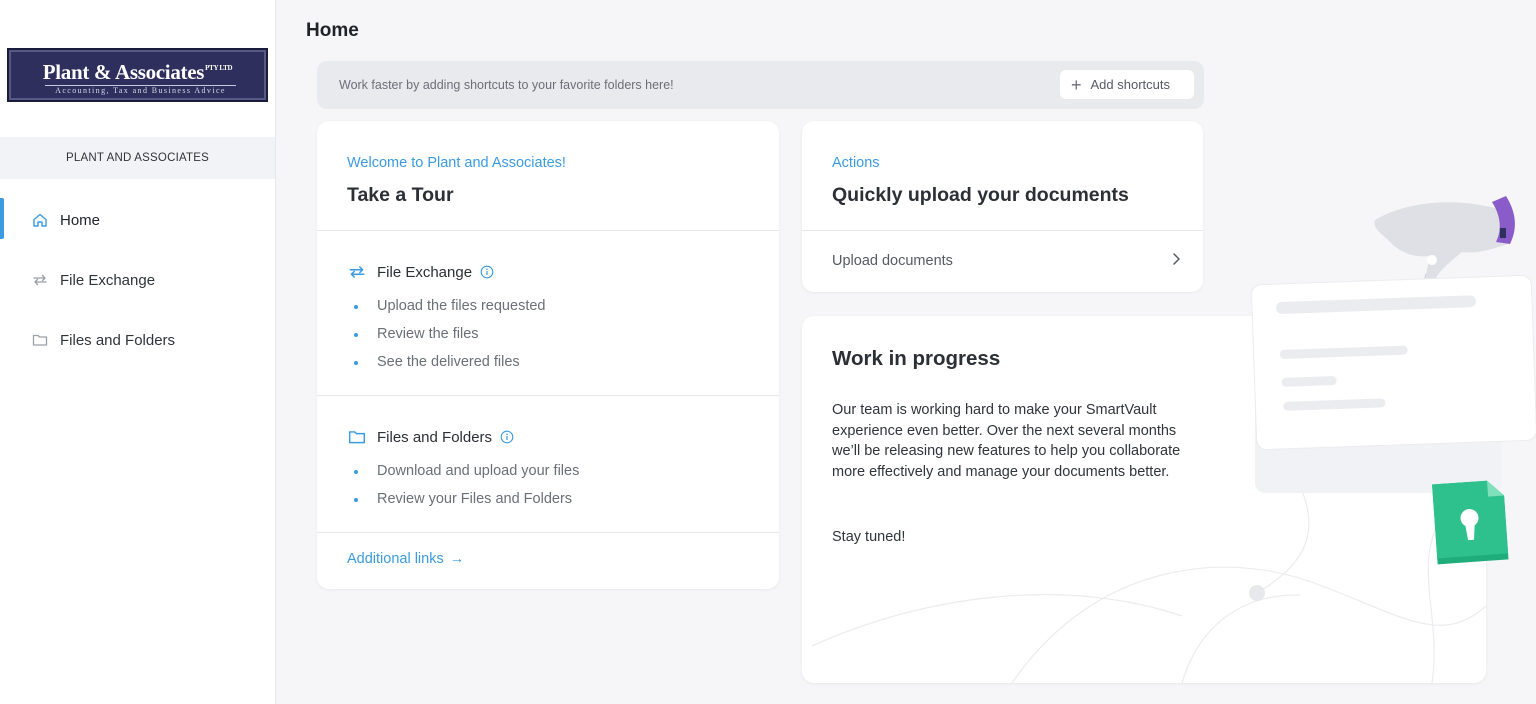  What do you see at coordinates (463, 477) in the screenshot?
I see `list-item: Download and upload your files` at bounding box center [463, 477].